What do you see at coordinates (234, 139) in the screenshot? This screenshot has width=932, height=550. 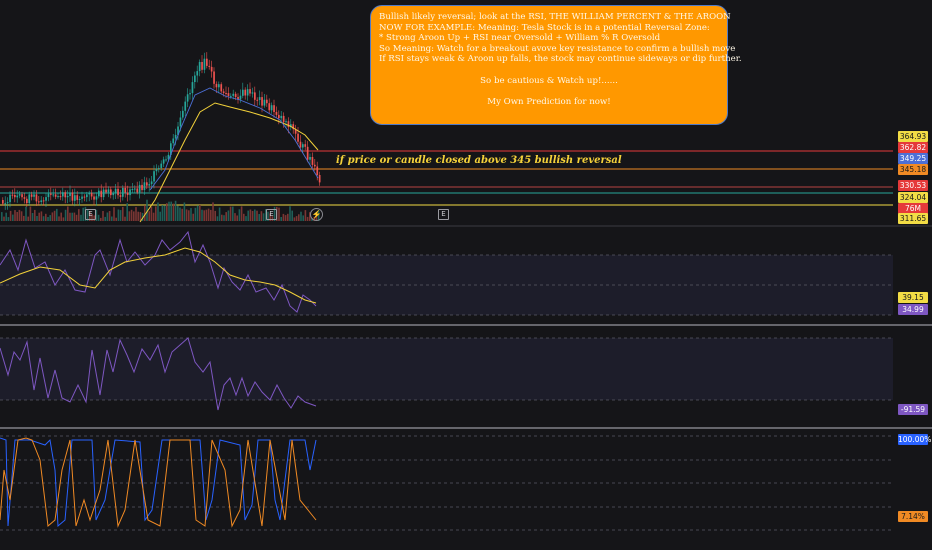 I see `moving-average-line` at bounding box center [234, 139].